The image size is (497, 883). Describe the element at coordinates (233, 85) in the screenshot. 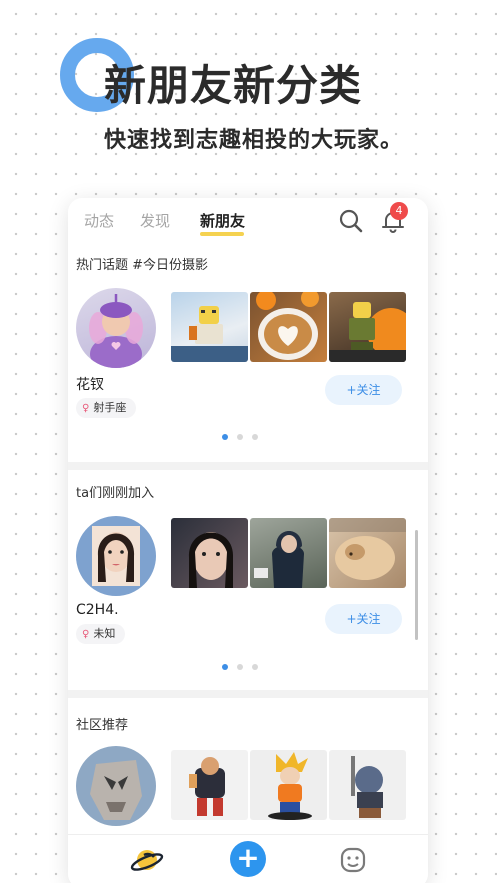

I see `promo-title: 新朋友新分类` at that location.